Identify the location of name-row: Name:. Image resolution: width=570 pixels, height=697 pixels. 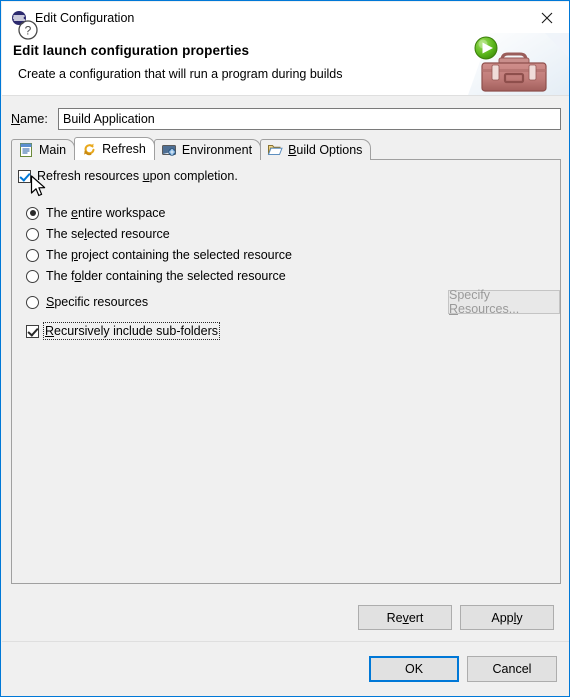
(286, 119).